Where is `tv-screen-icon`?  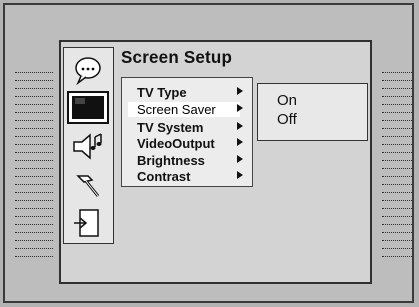 tv-screen-icon is located at coordinates (89, 108).